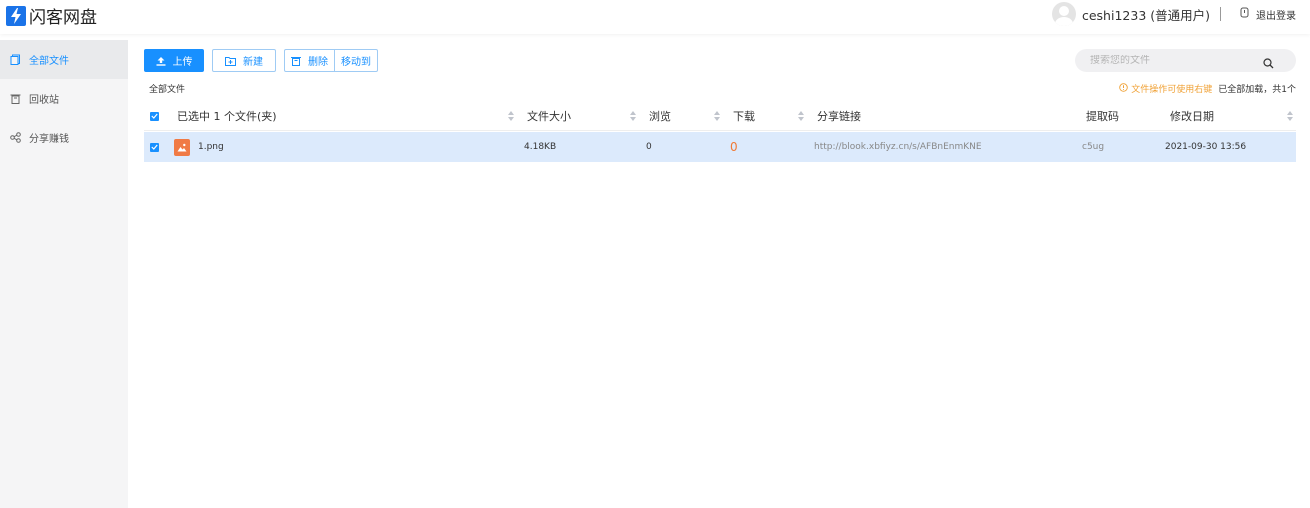  I want to click on app-title: 闪客网盘, so click(63, 18).